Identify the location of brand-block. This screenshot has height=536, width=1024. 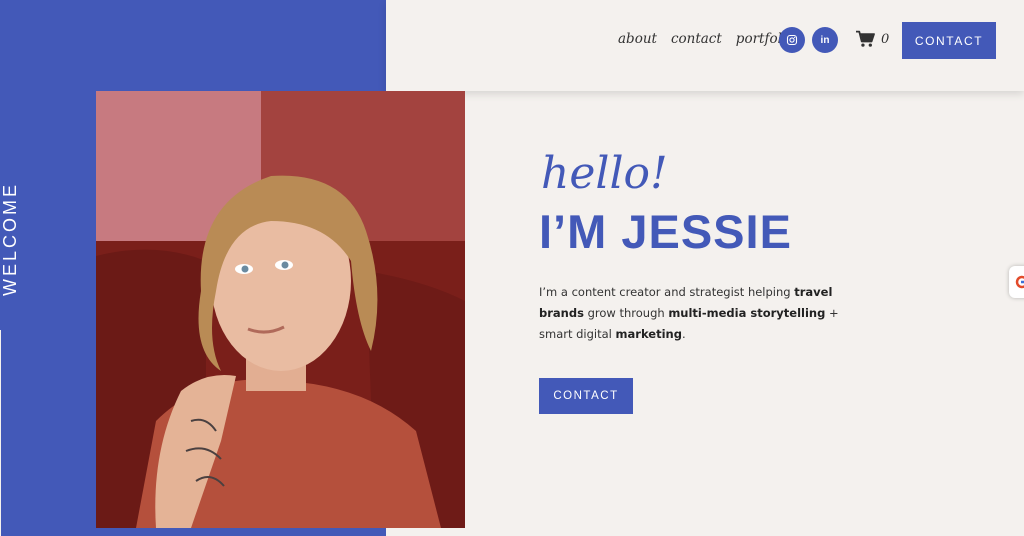
(193, 45).